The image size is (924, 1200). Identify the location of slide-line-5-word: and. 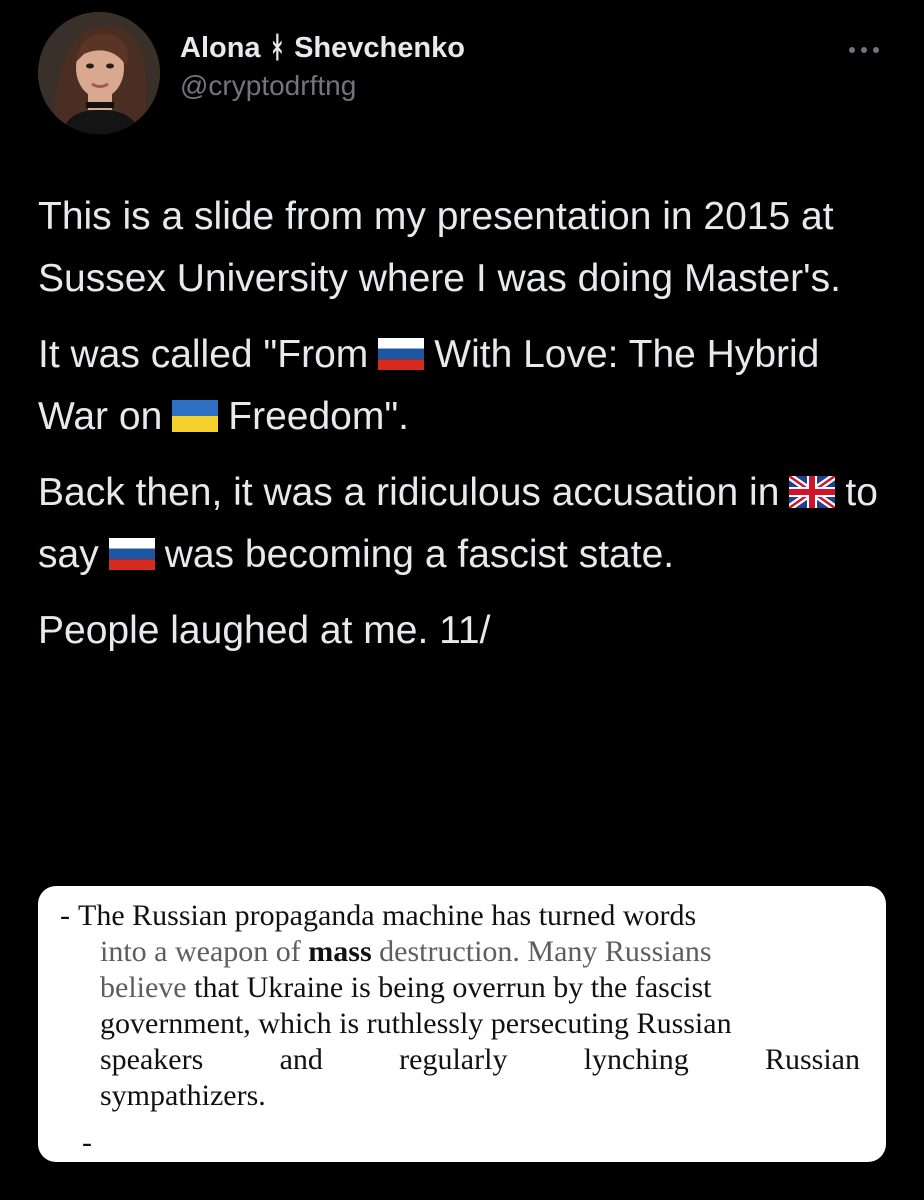
(301, 1059).